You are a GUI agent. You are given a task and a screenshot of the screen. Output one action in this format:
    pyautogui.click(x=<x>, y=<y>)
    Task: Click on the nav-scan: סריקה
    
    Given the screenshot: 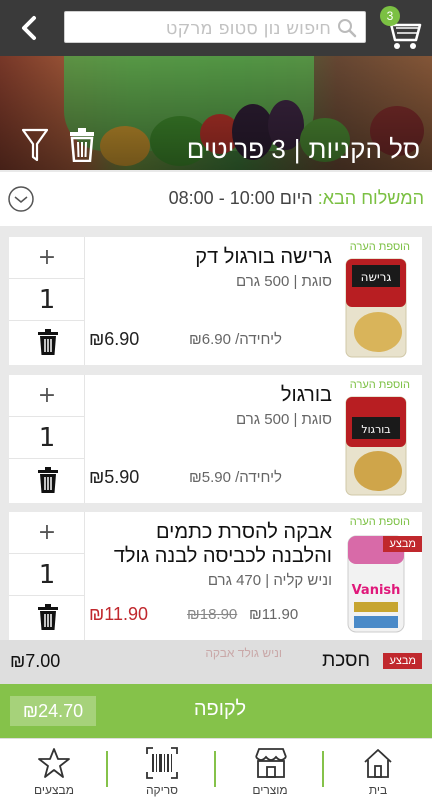 What is the action you would take?
    pyautogui.click(x=162, y=769)
    